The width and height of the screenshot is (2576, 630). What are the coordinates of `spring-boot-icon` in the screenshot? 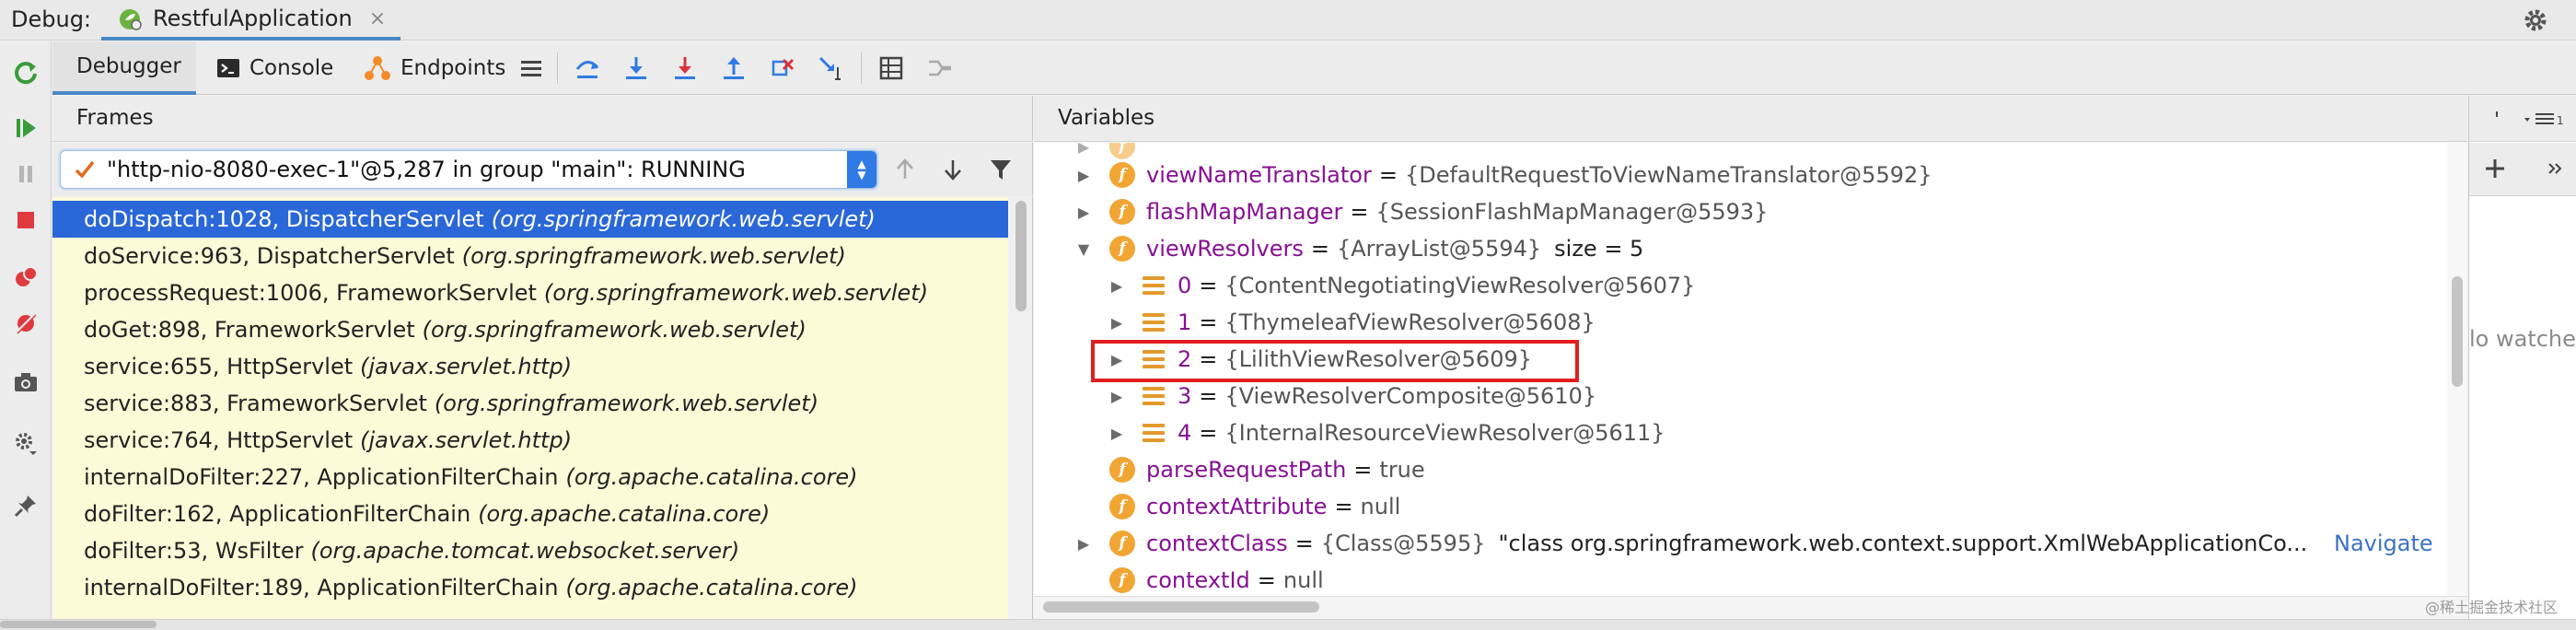 It's located at (131, 19).